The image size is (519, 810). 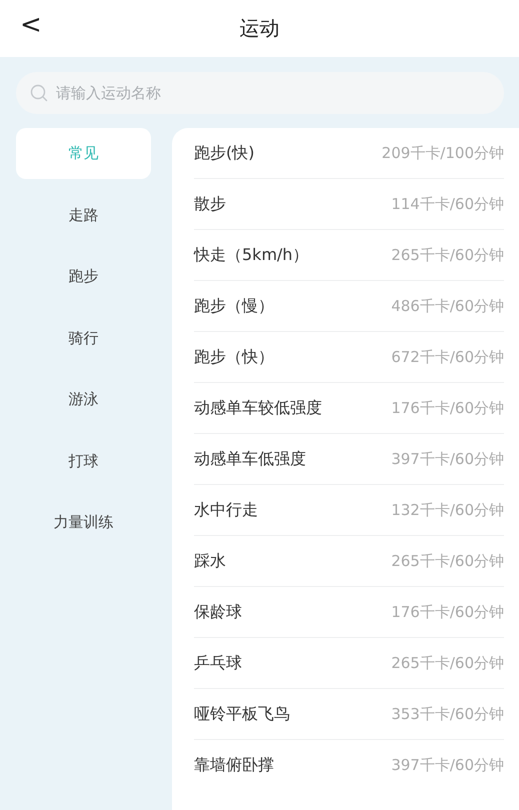 I want to click on calorie-rate: 114千卡/60分钟, so click(x=447, y=204).